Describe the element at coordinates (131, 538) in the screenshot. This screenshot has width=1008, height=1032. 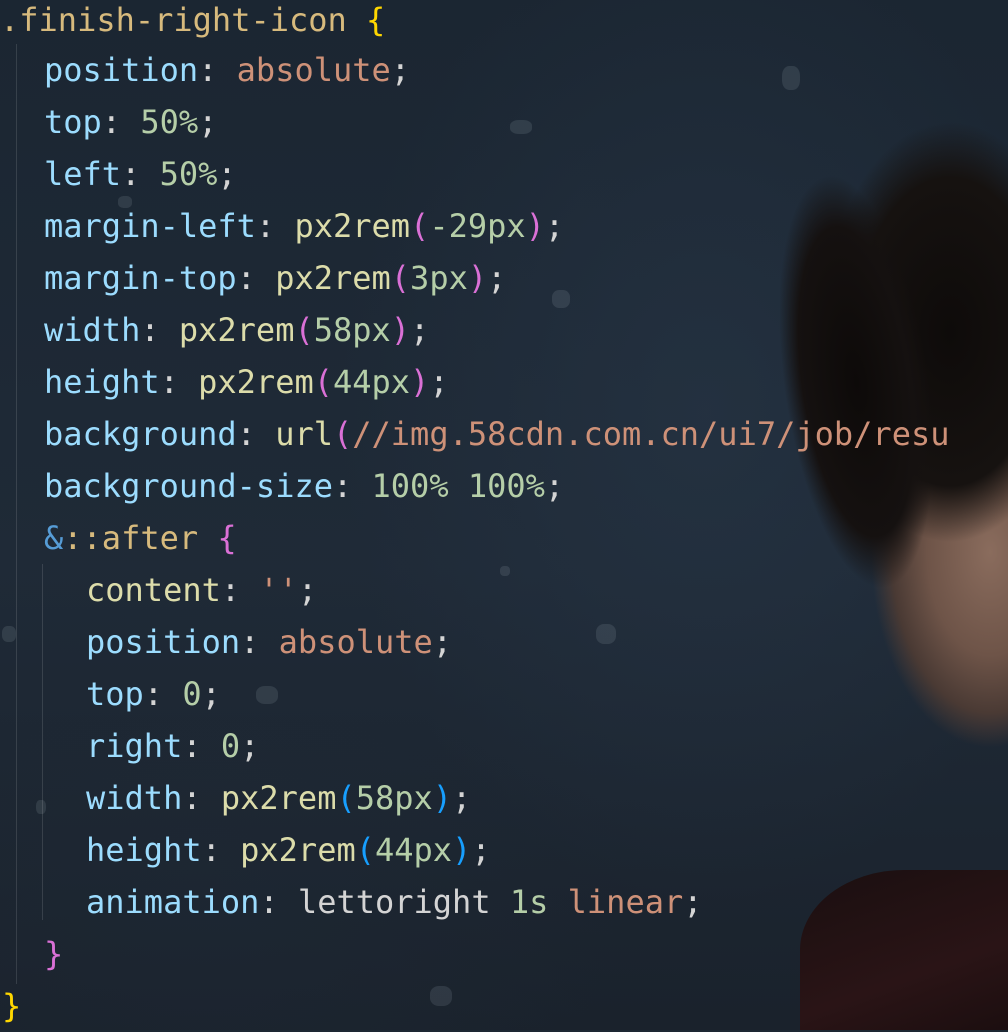
I see `css-pseudo: ::after` at that location.